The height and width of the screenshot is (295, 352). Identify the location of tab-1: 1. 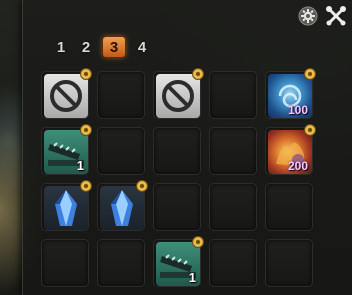
(61, 47).